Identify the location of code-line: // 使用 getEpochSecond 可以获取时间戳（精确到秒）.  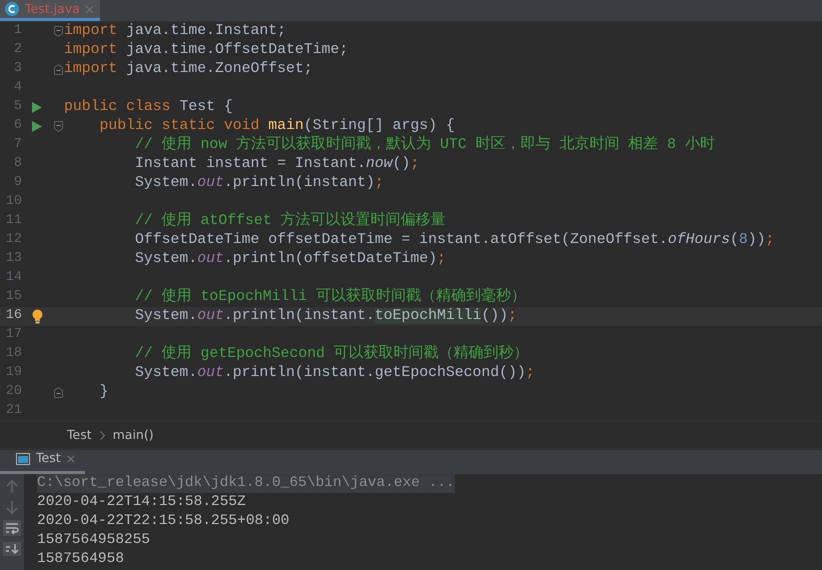
(331, 354).